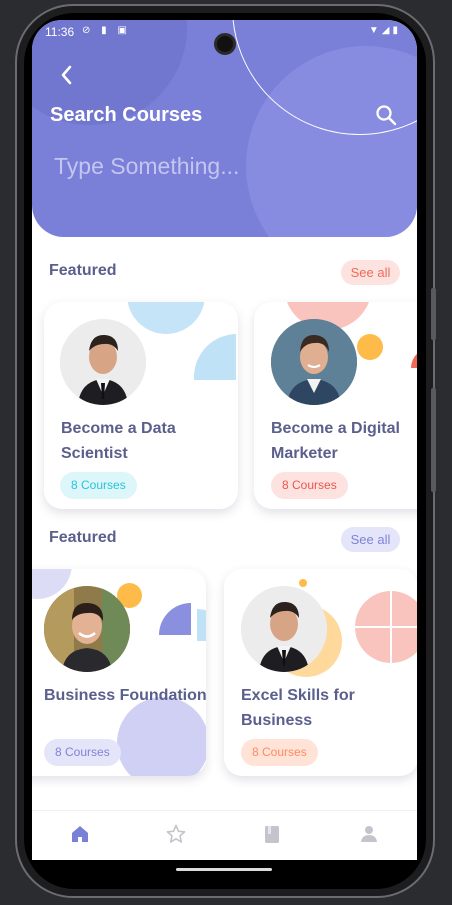  What do you see at coordinates (224, 835) in the screenshot?
I see `bottom-navigation` at bounding box center [224, 835].